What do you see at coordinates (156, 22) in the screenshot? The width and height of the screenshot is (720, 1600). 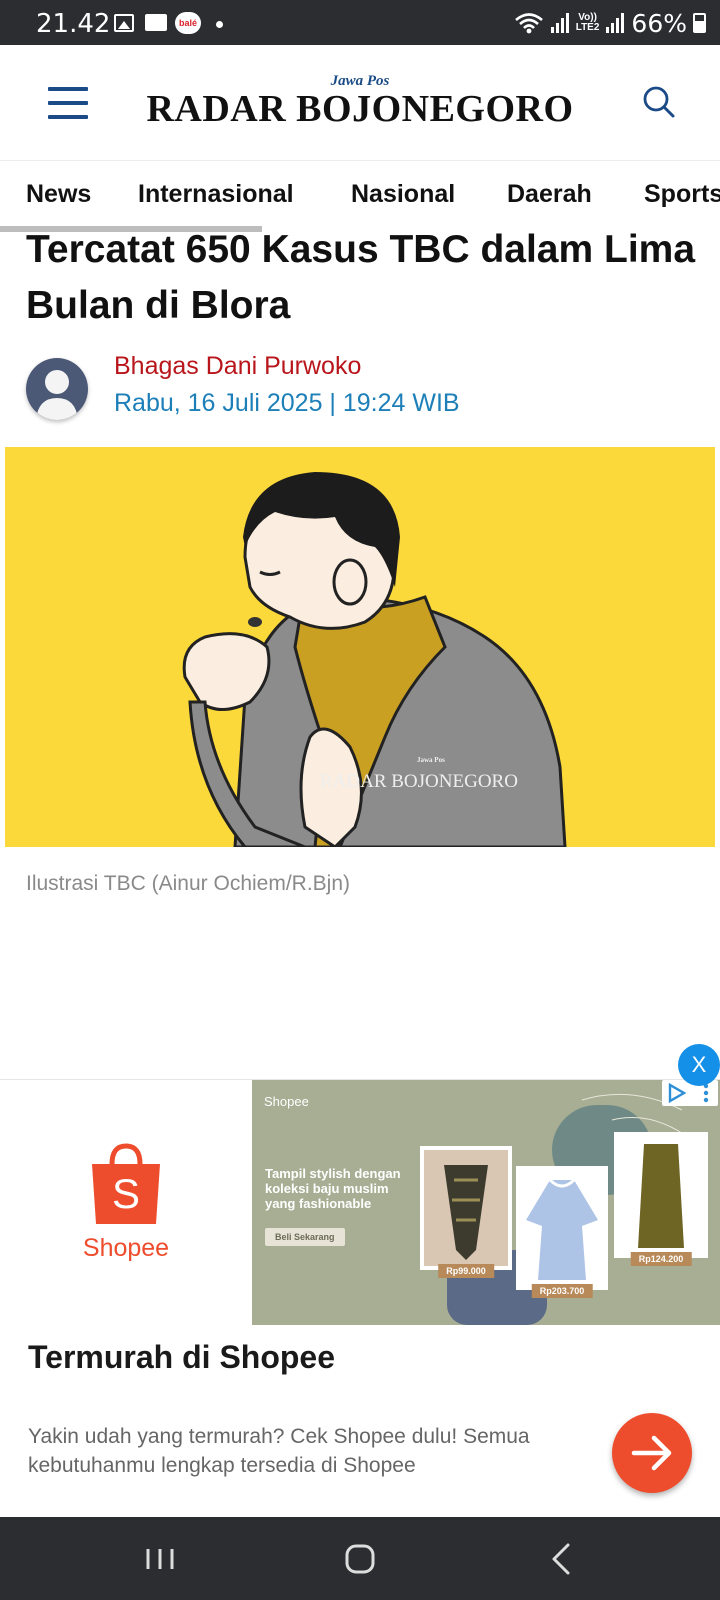 I see `folder-icon` at bounding box center [156, 22].